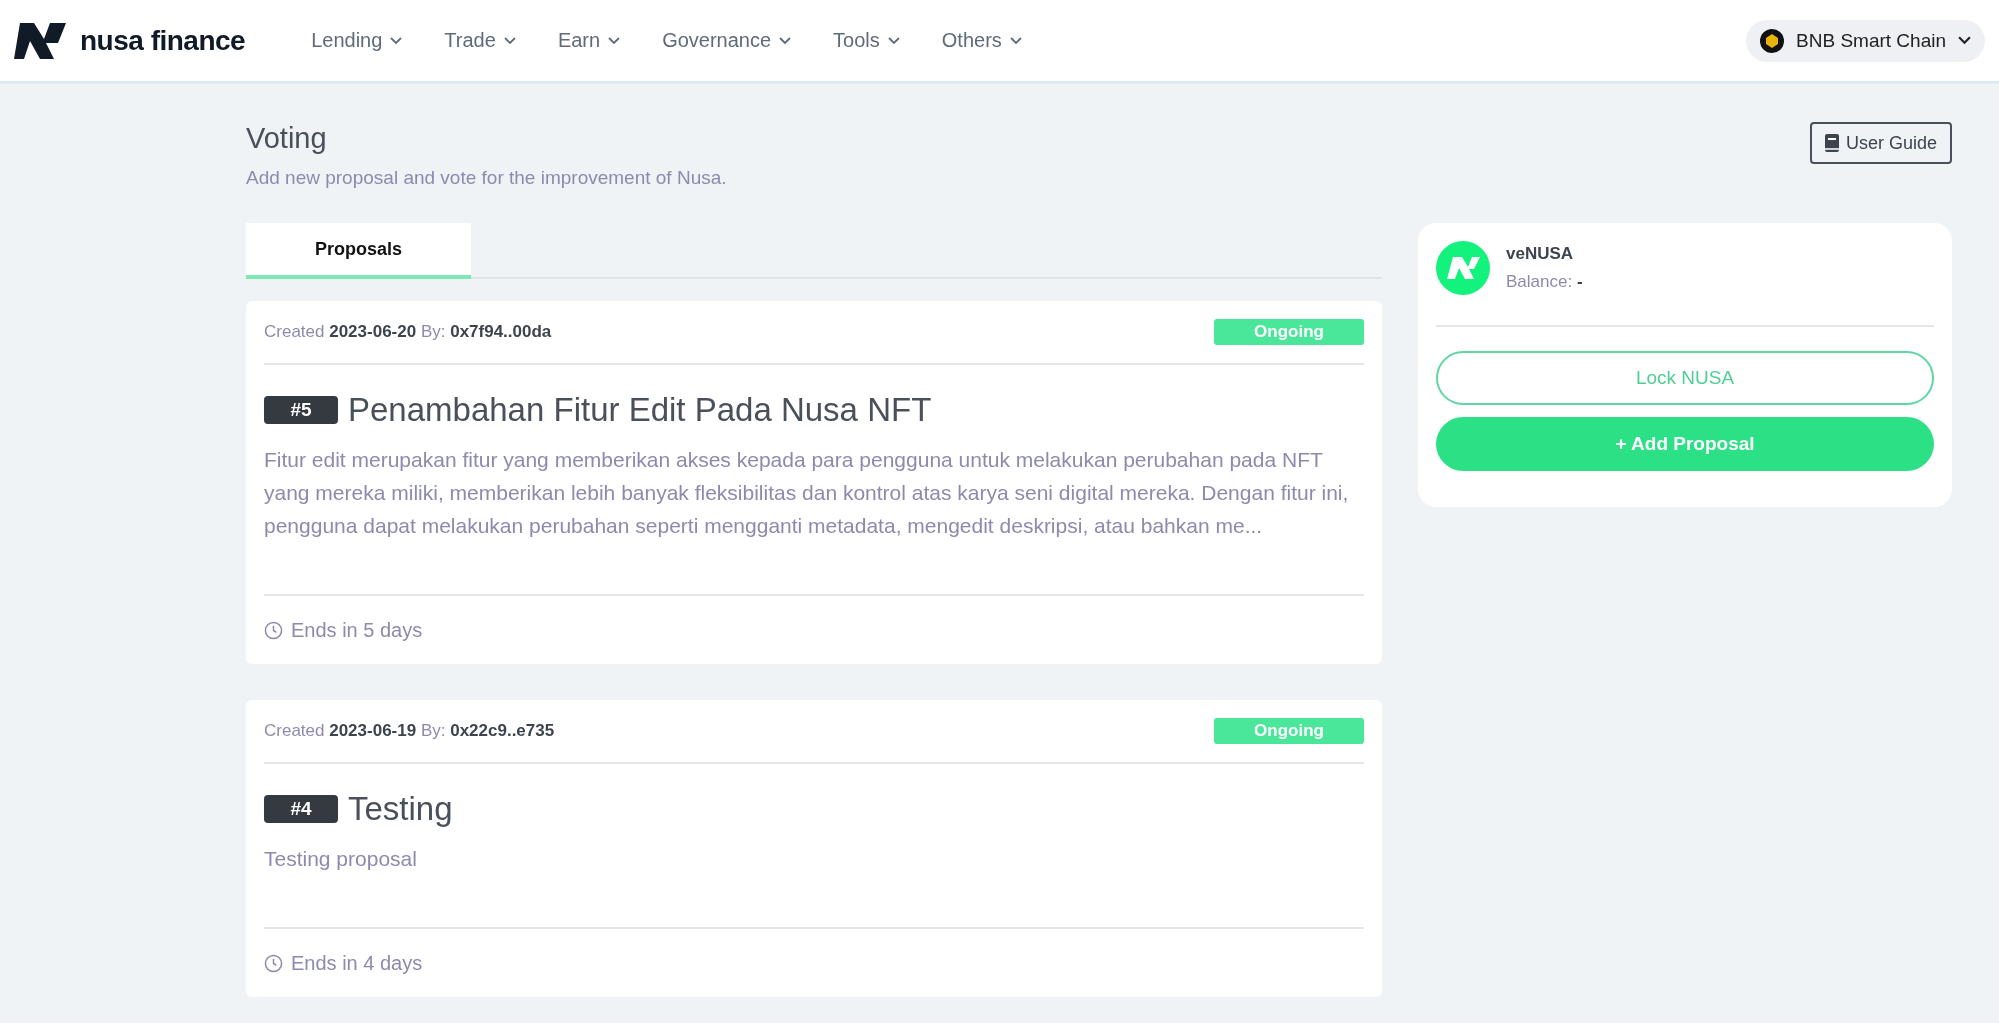  What do you see at coordinates (486, 178) in the screenshot?
I see `page-subtitle: Add new proposal and vote for the improvement of Nusa.` at bounding box center [486, 178].